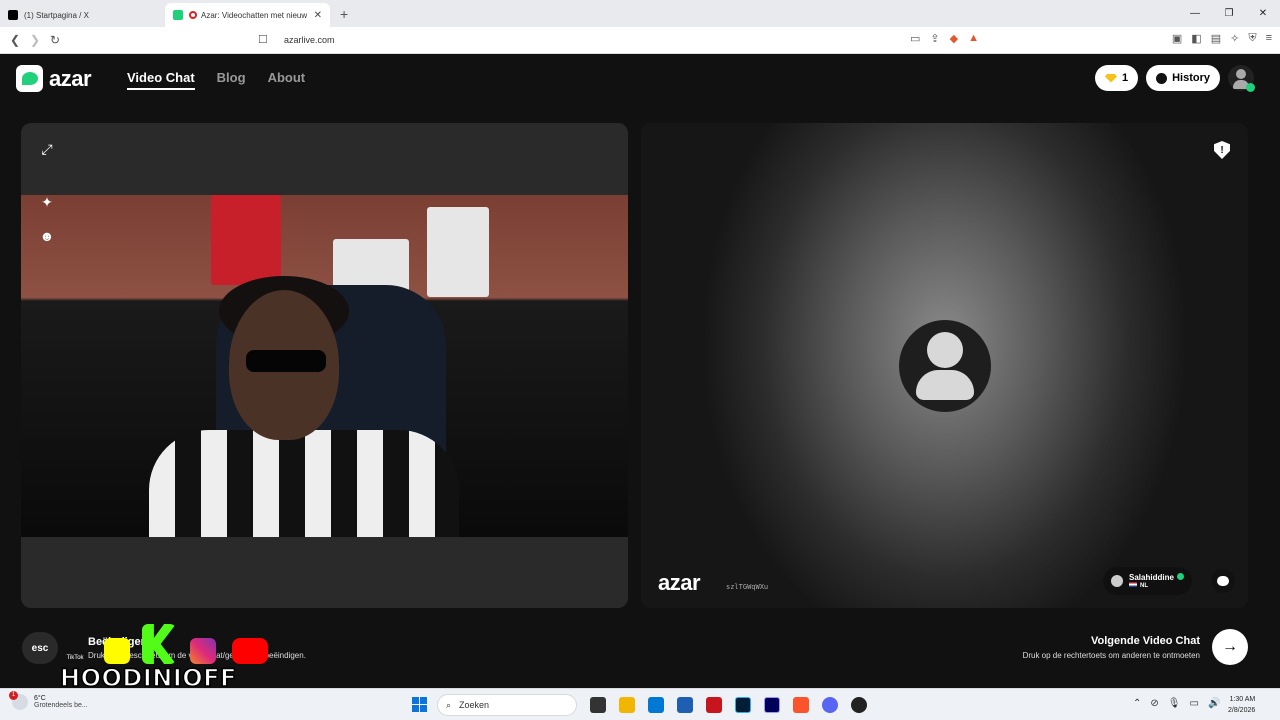 This screenshot has width=1280, height=720. I want to click on back-button: ❮, so click(15, 40).